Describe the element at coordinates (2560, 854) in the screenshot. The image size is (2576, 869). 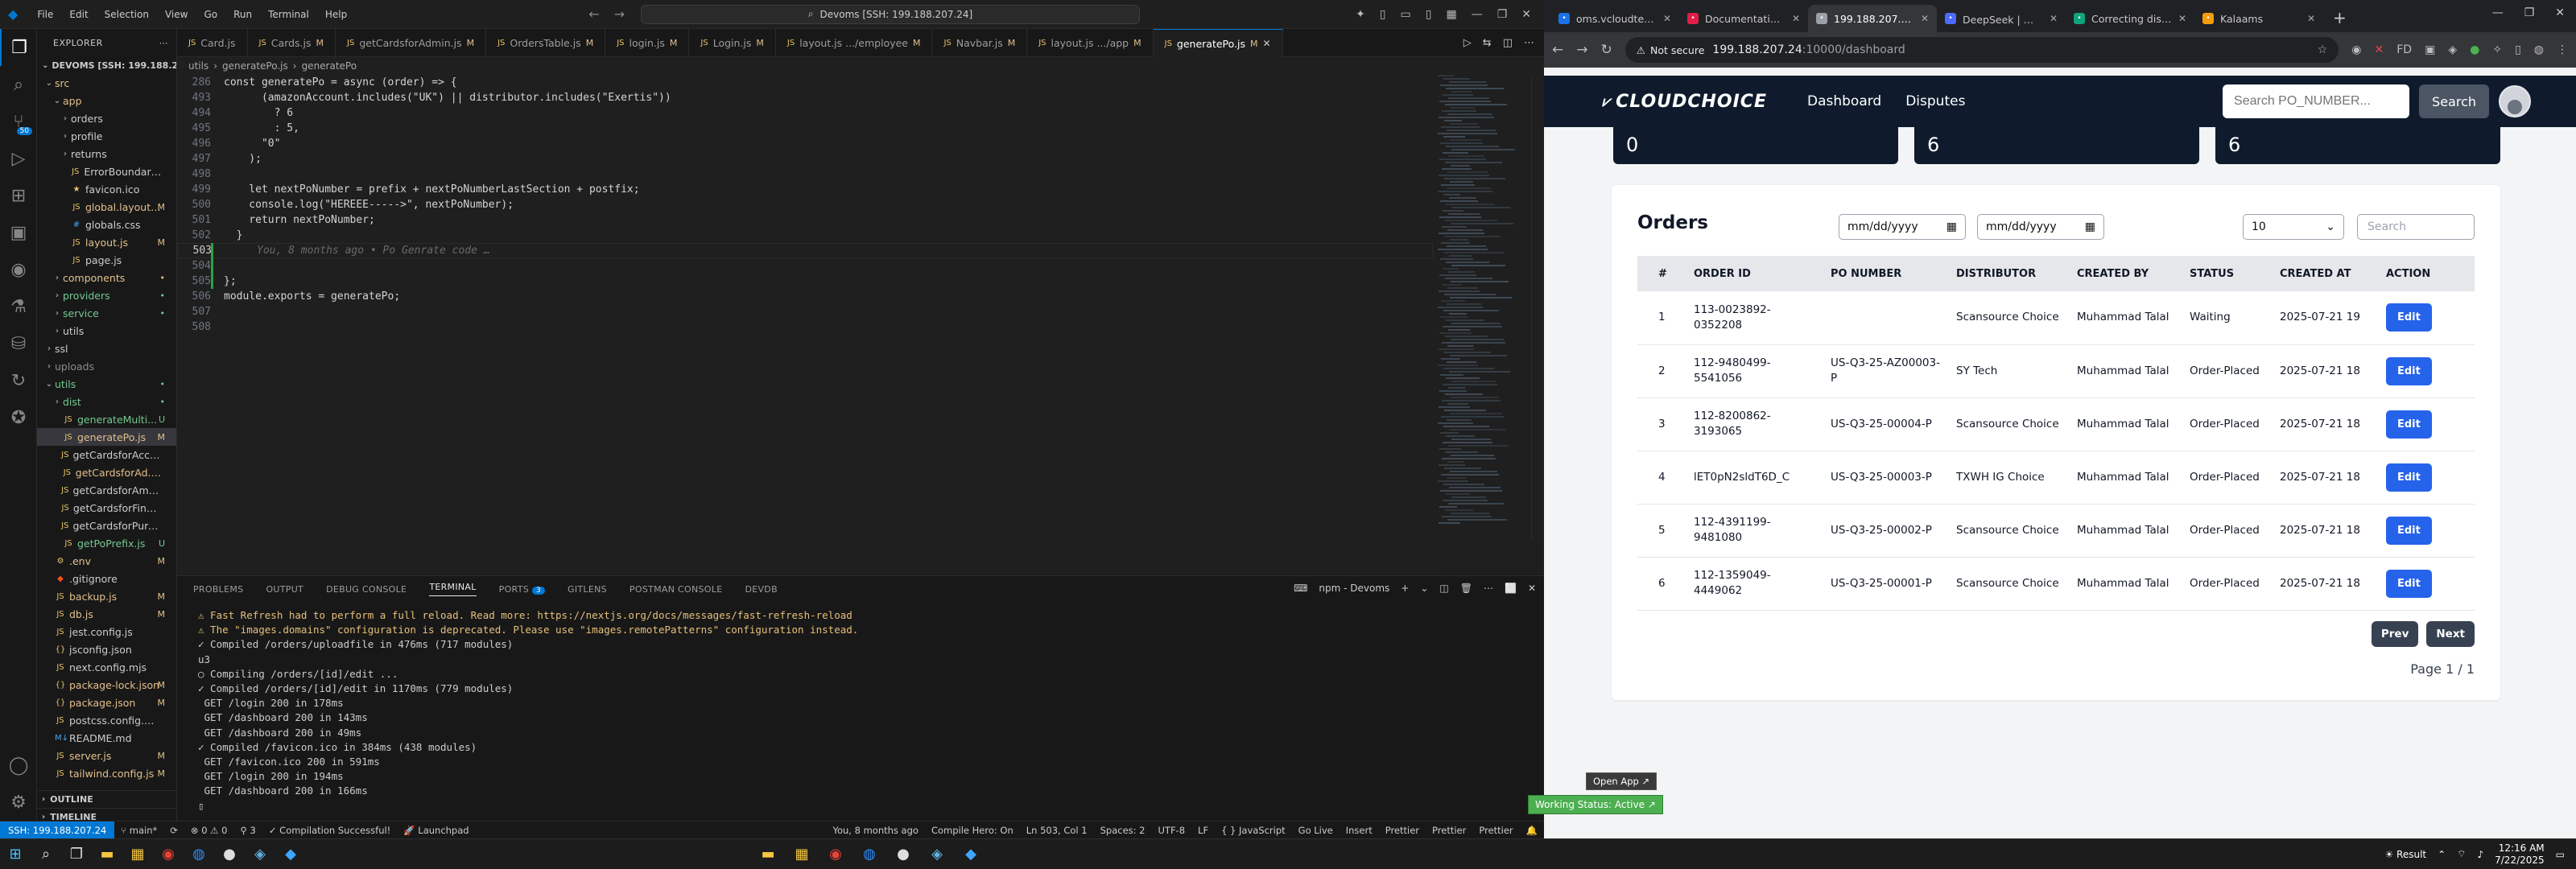
I see `notification-icon: ▭` at that location.